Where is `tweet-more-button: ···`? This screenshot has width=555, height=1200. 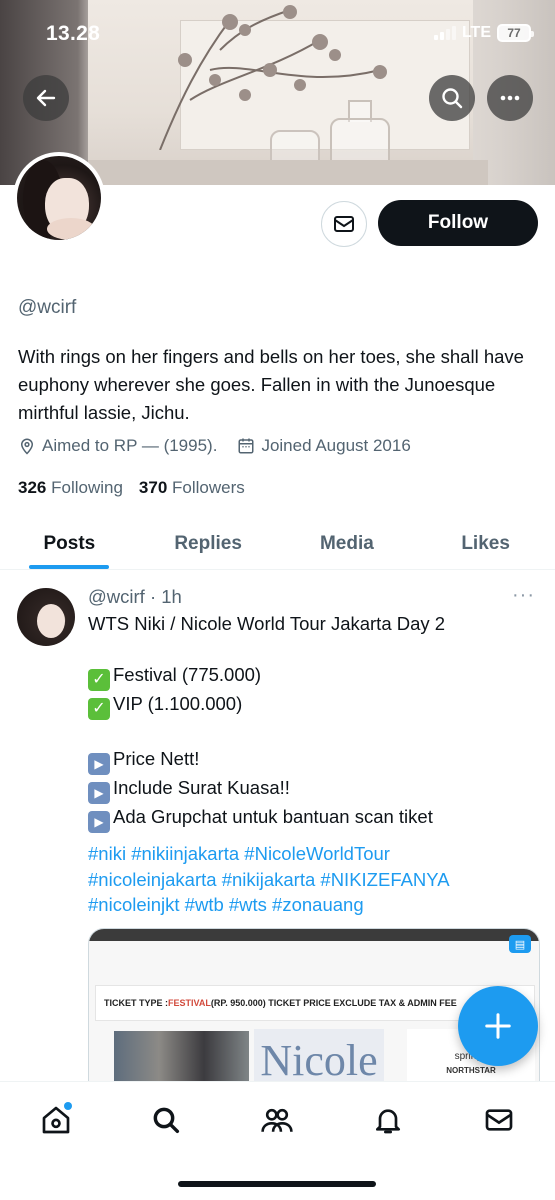
tweet-more-button: ··· is located at coordinates (523, 595).